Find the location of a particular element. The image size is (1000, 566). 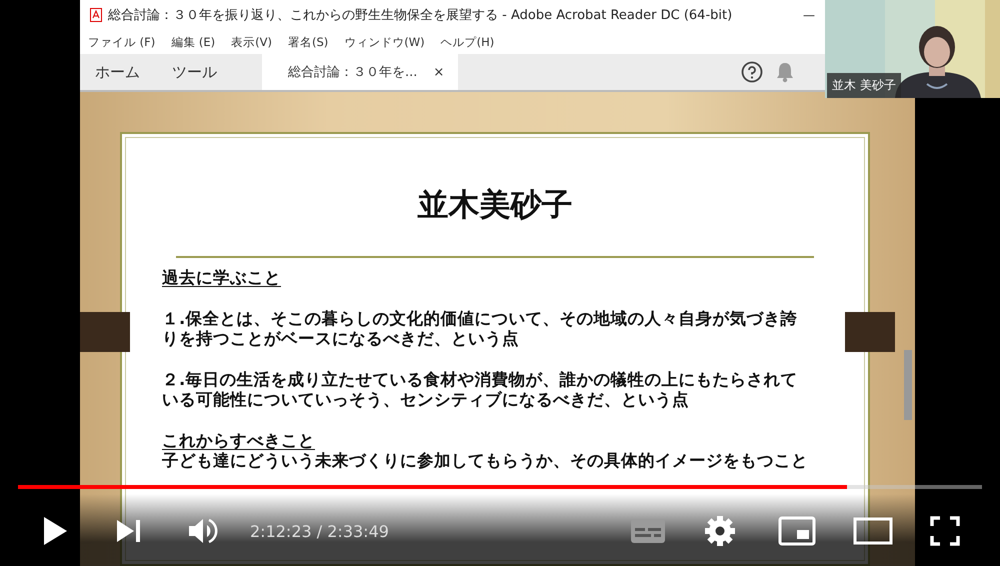

menu-item: ヘルプ(H) is located at coordinates (467, 42).